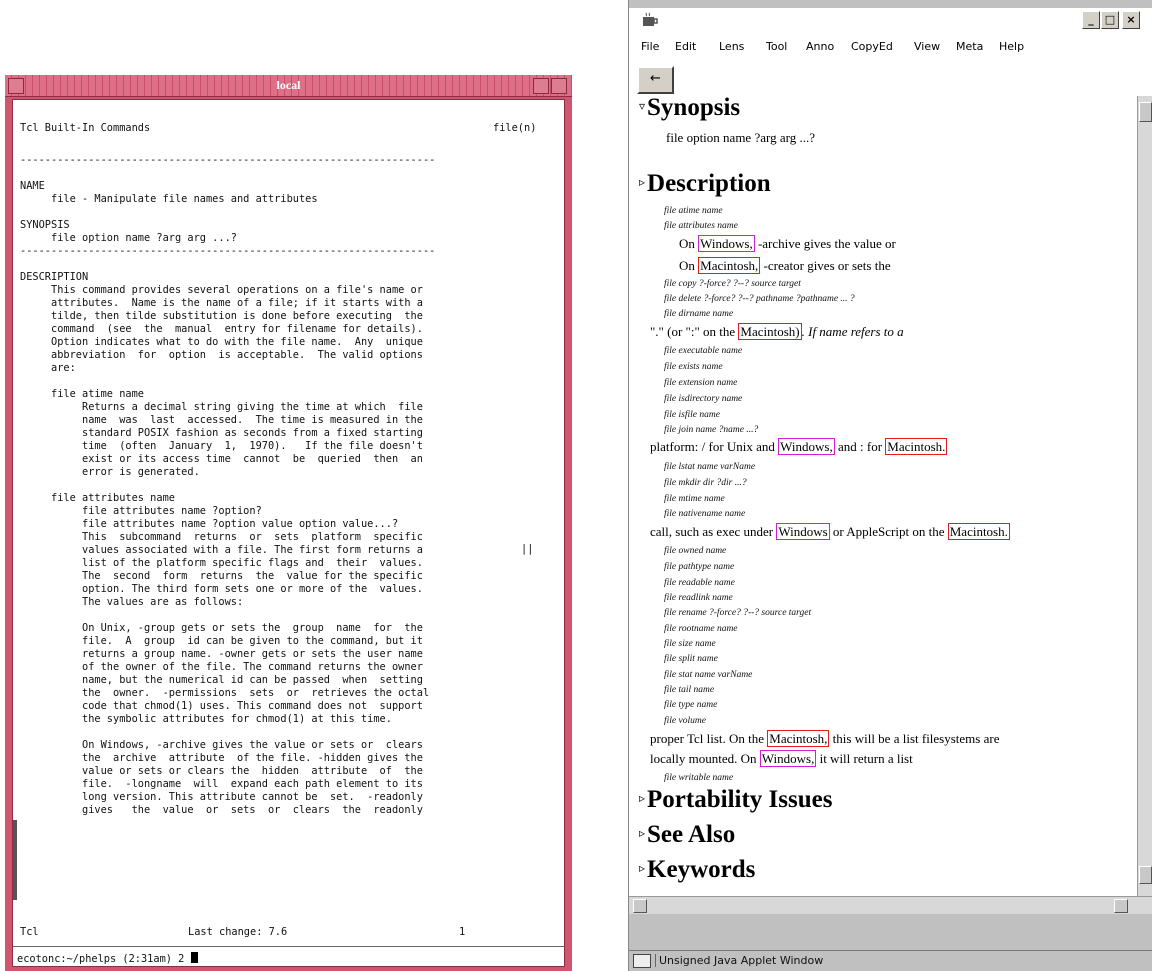 The height and width of the screenshot is (971, 1152). What do you see at coordinates (890, 21) in the screenshot?
I see `applet-titlebar: _ □ ×` at bounding box center [890, 21].